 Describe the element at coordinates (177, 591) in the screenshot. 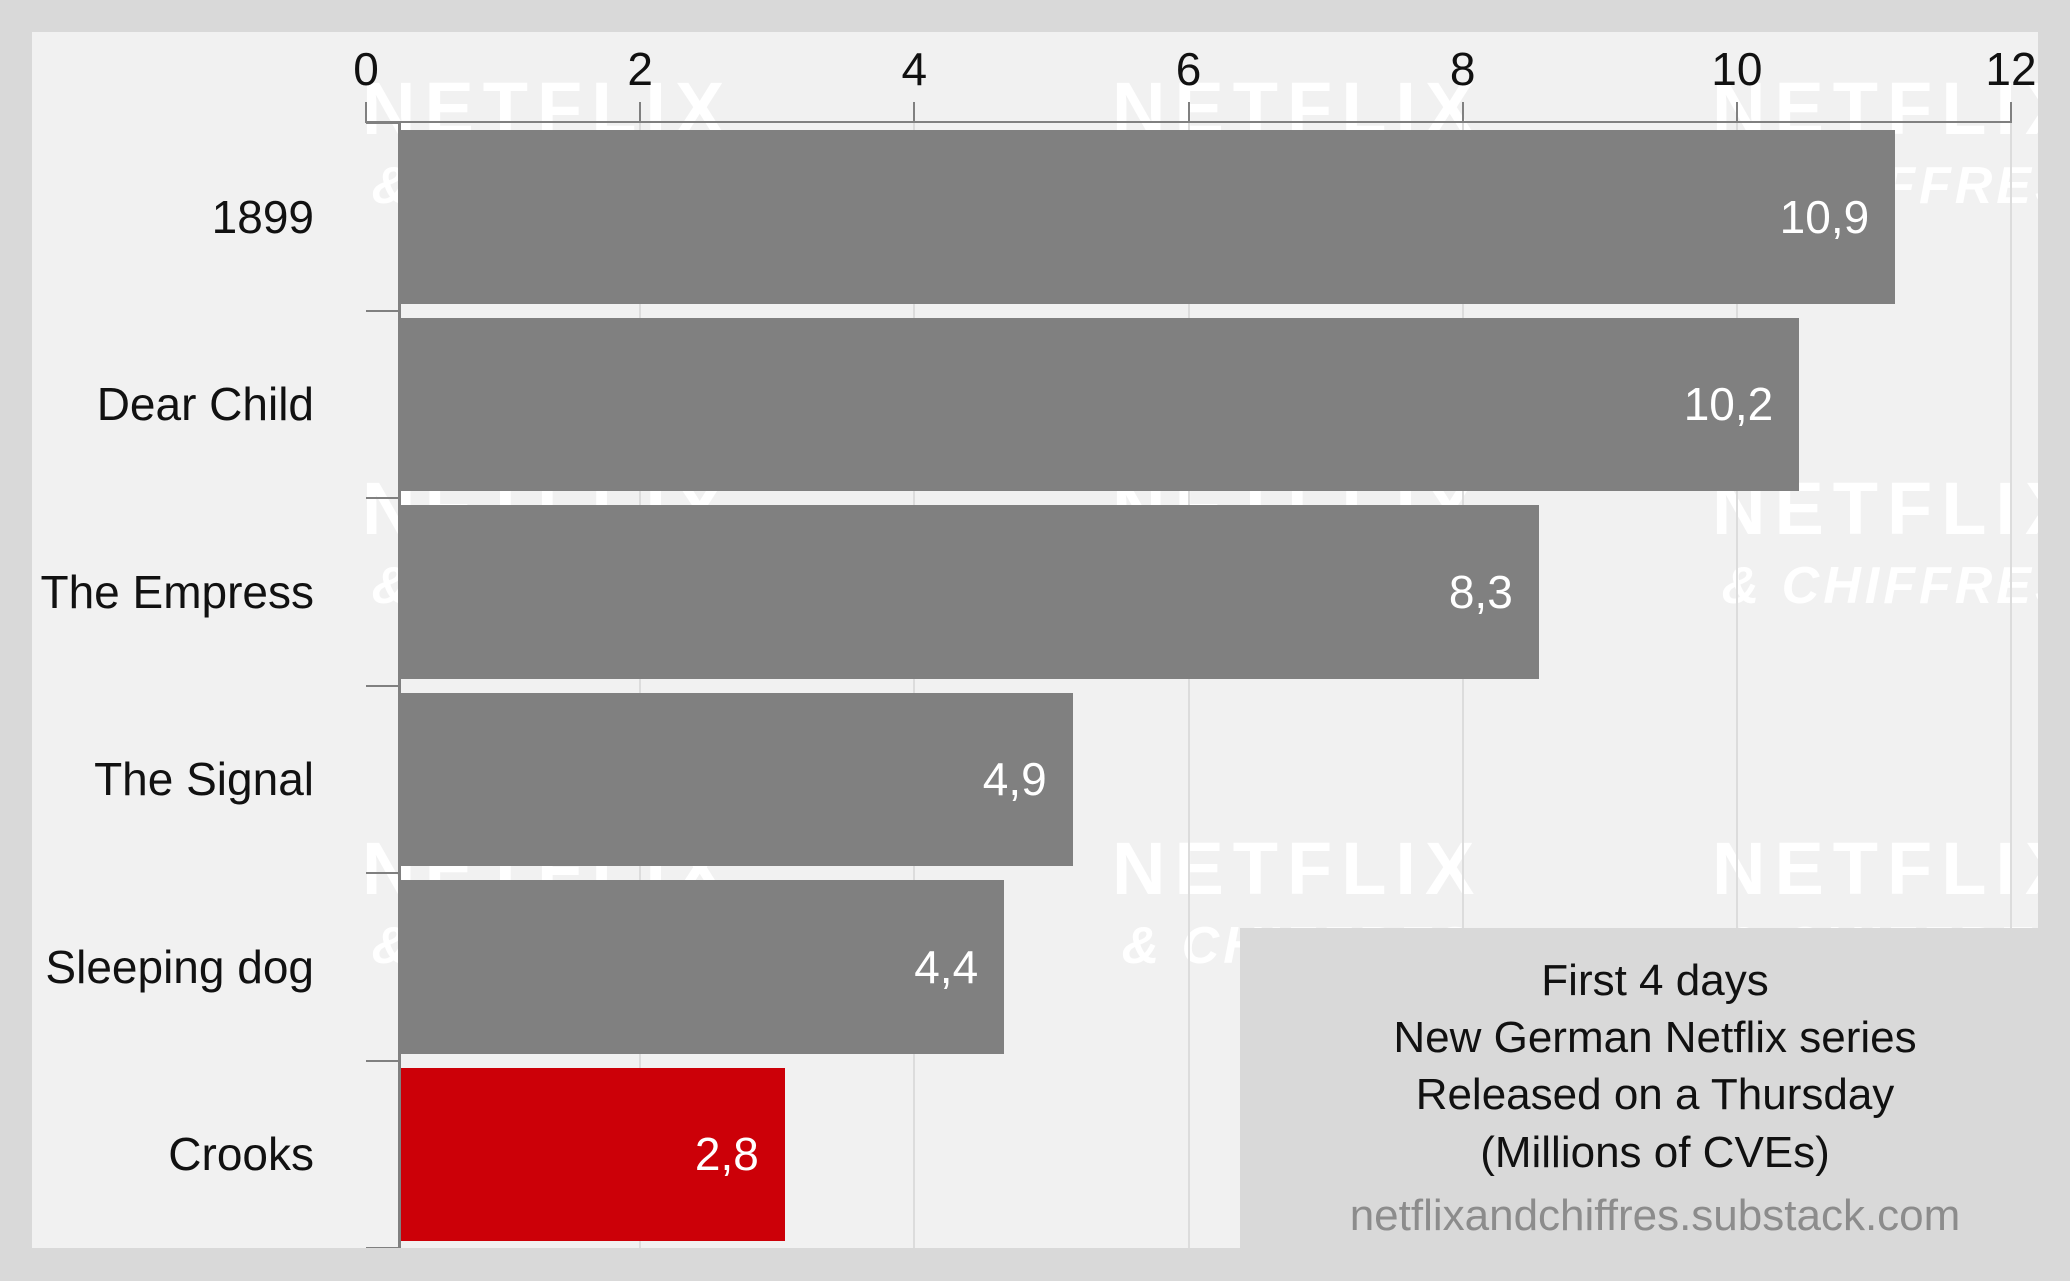

I see `category-label: The Empress` at that location.